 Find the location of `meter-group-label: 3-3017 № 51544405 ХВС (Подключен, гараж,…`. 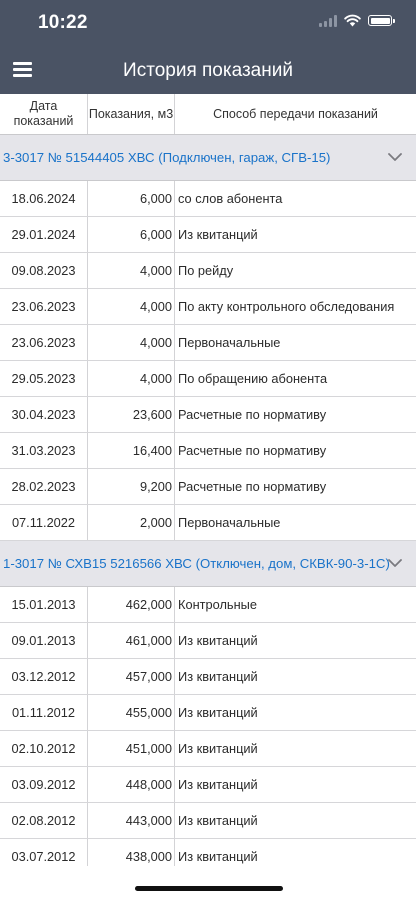

meter-group-label: 3-3017 № 51544405 ХВС (Подключен, гараж,… is located at coordinates (167, 157).